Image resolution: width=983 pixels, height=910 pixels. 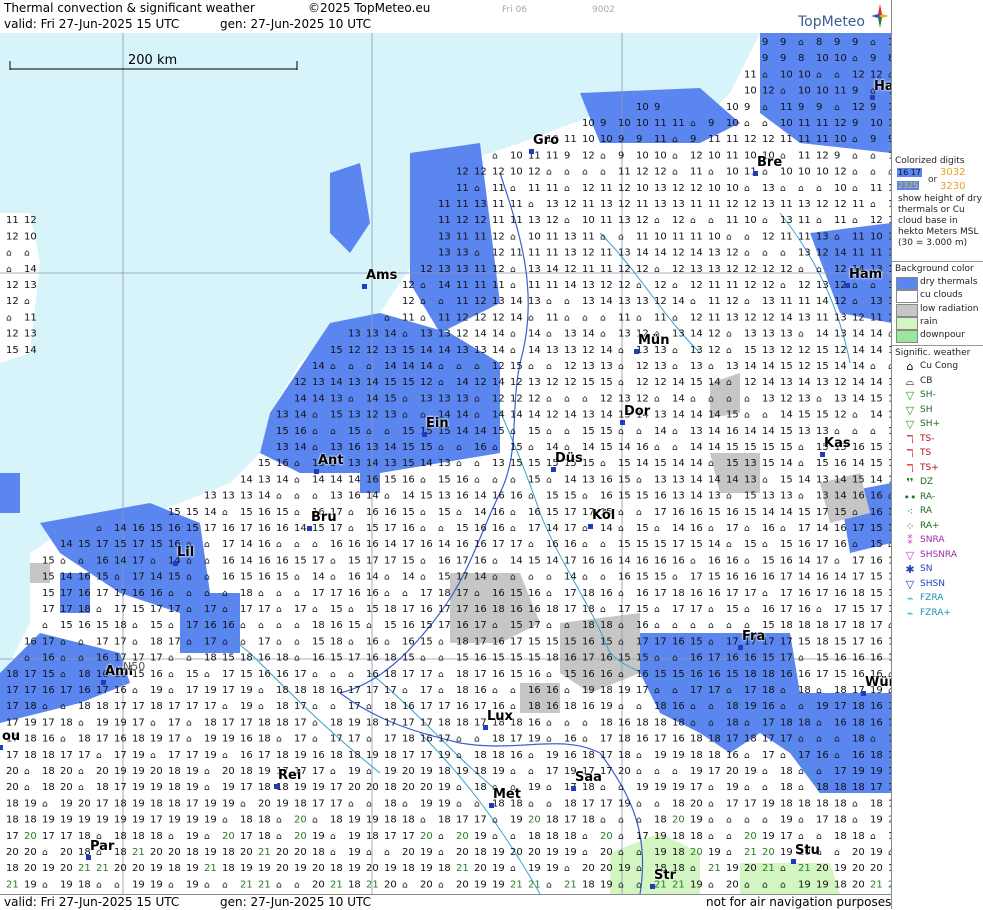 What do you see at coordinates (318, 884) in the screenshot?
I see `thermal-value: 20` at bounding box center [318, 884].